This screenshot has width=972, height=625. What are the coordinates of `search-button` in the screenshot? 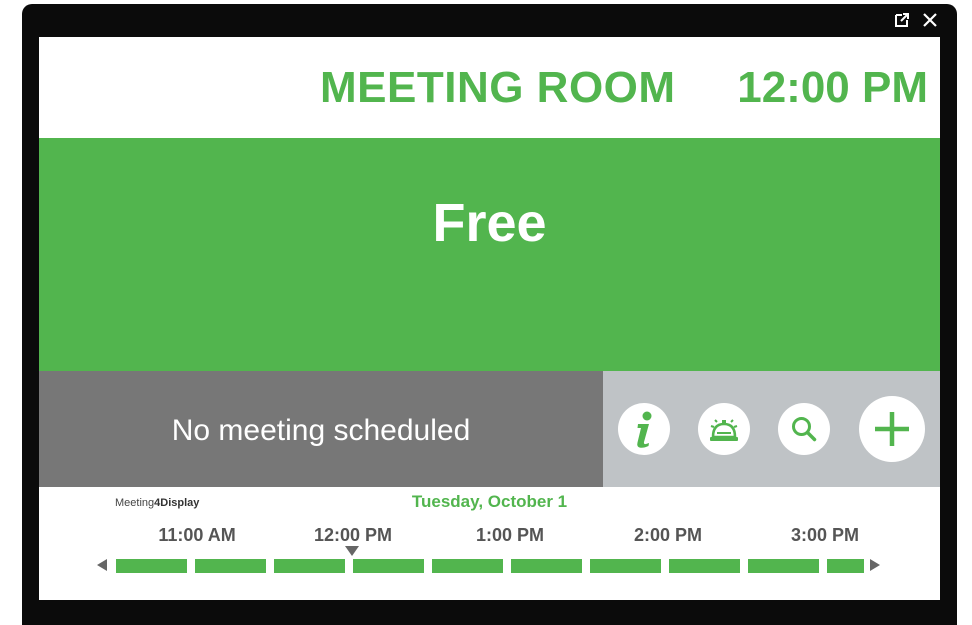 It's located at (804, 429).